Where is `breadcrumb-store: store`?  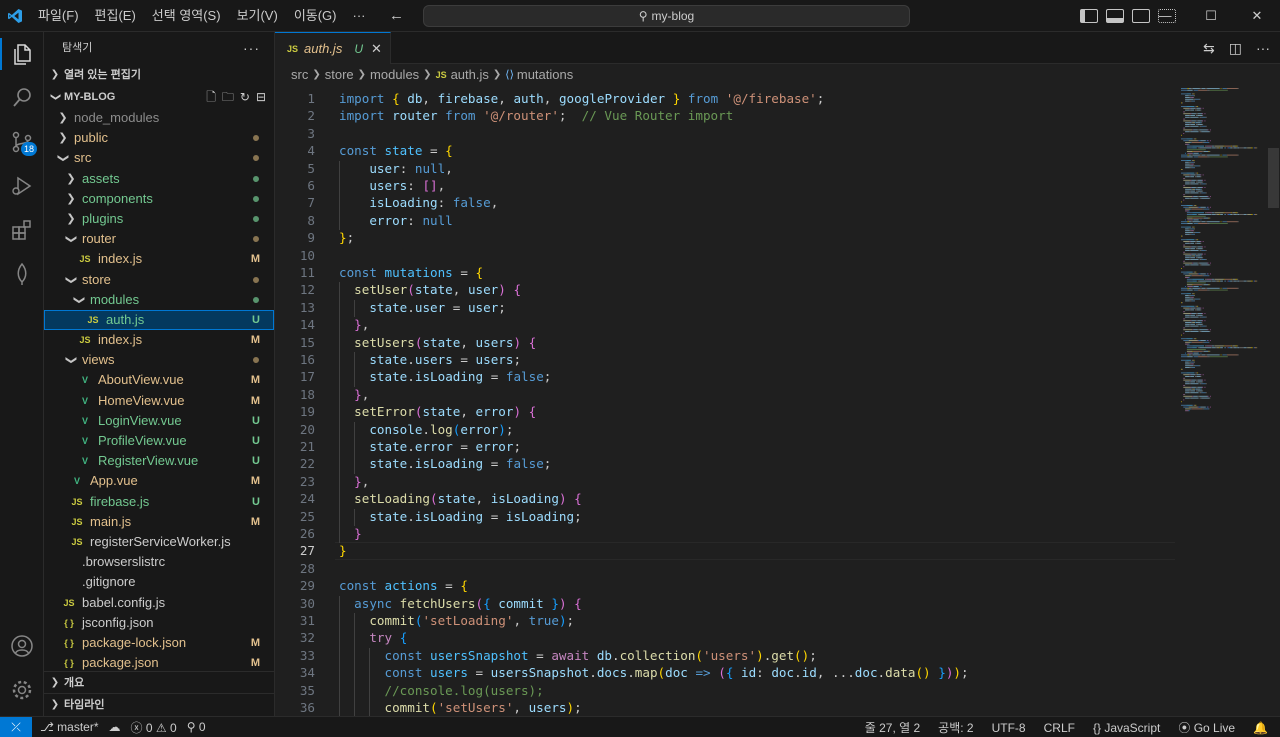 breadcrumb-store: store is located at coordinates (339, 75).